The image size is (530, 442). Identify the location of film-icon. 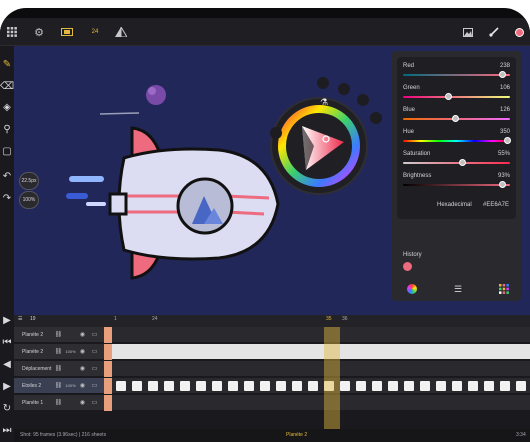
(67, 32).